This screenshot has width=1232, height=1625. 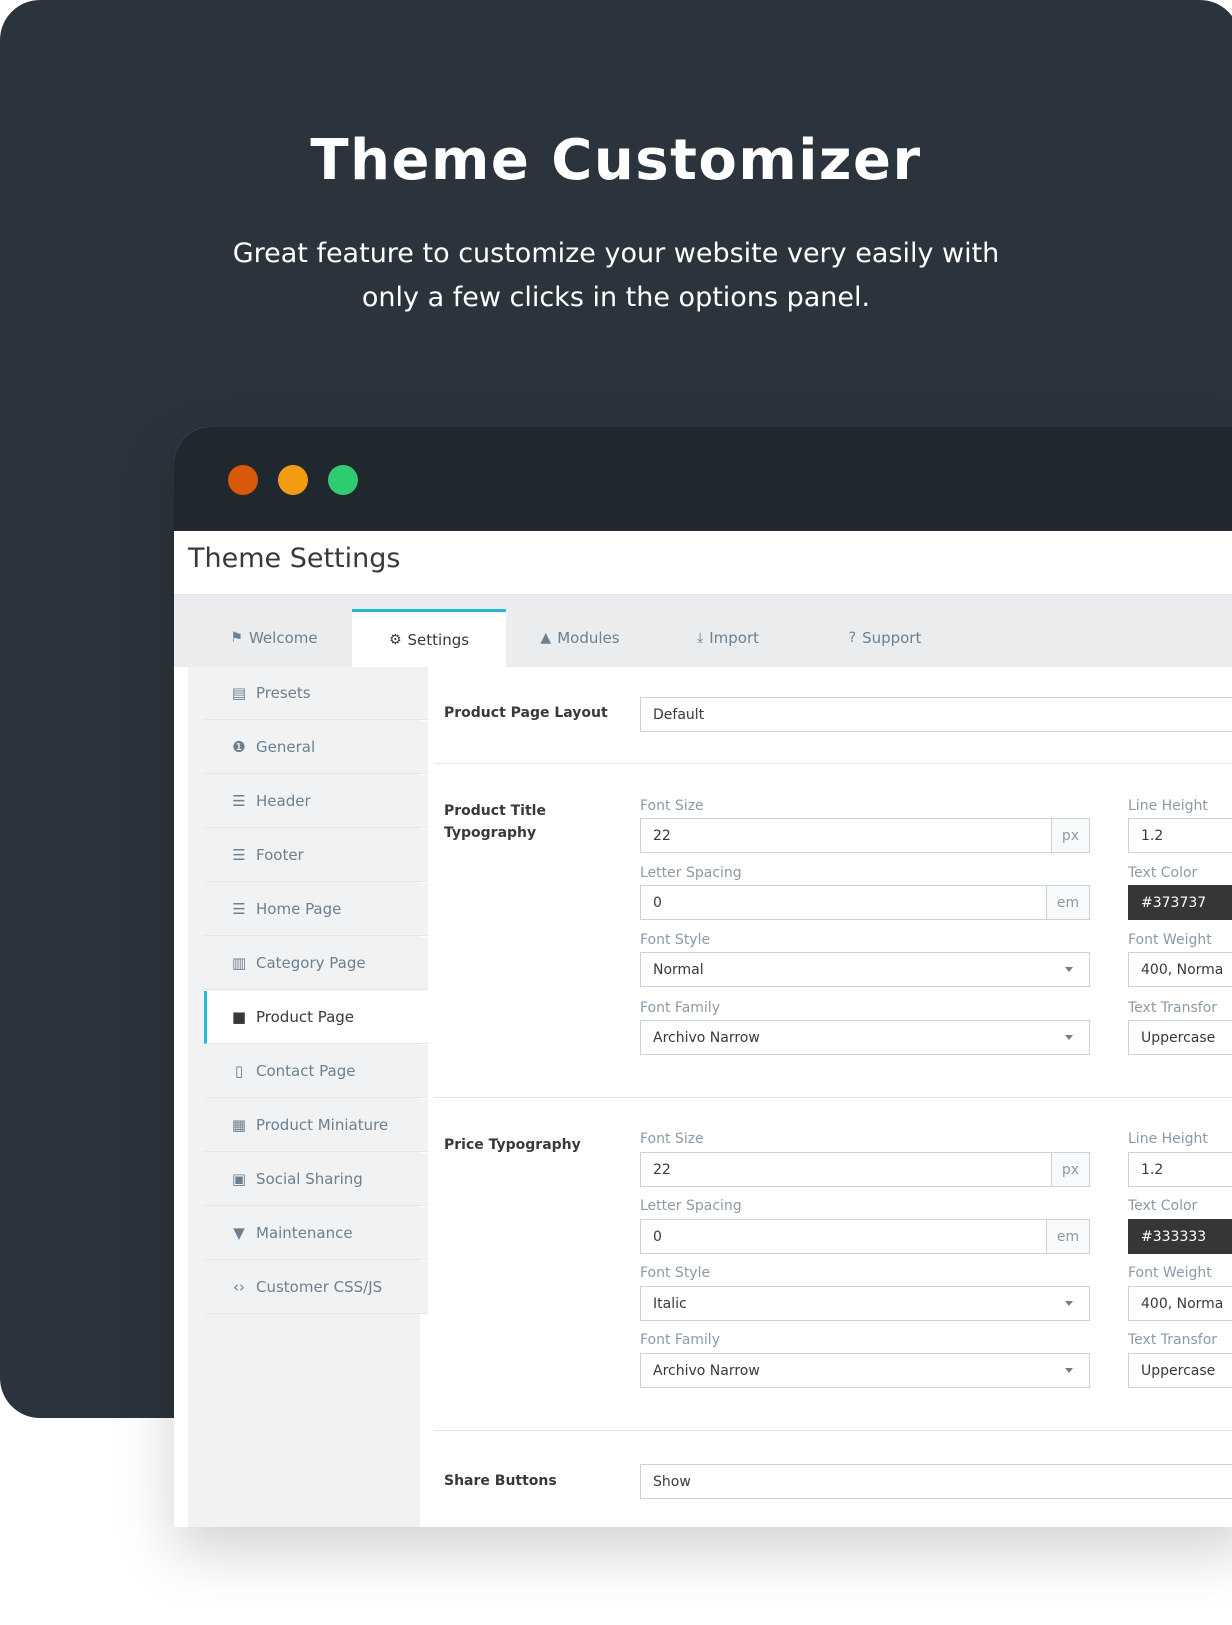 I want to click on title-font-weight-select: 400, Norma, so click(x=1180, y=969).